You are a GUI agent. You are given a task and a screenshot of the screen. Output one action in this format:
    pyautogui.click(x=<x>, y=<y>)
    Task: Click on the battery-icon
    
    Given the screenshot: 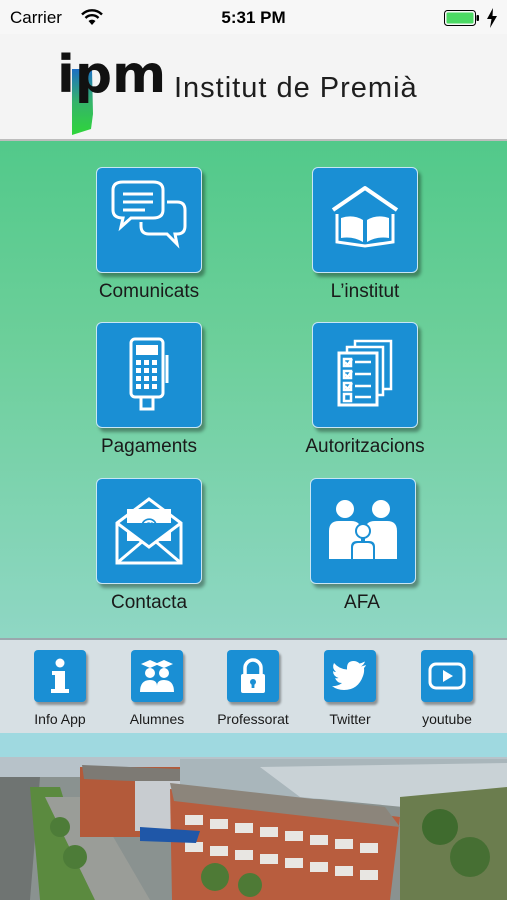 What is the action you would take?
    pyautogui.click(x=461, y=18)
    